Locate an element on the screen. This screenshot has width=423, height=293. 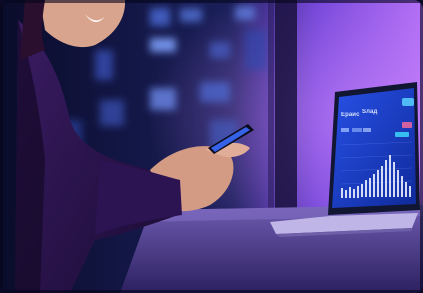
laptop-brand-left: Ераис is located at coordinates (350, 115).